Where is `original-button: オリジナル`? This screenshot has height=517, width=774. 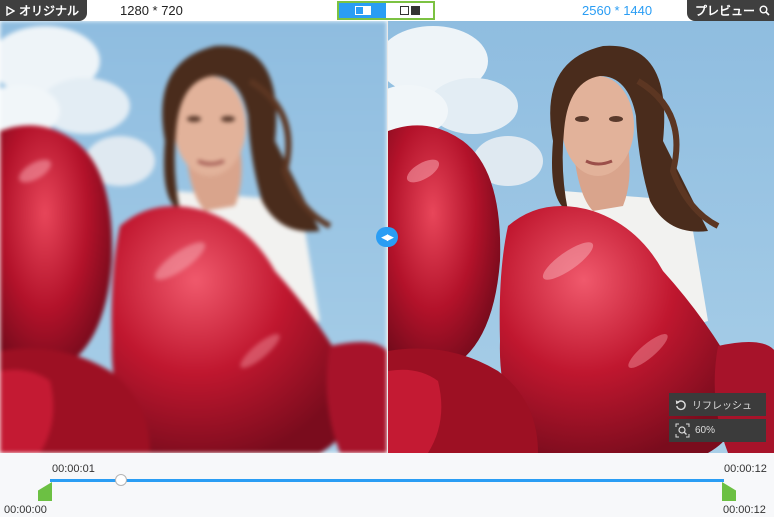 original-button: オリジナル is located at coordinates (43, 10).